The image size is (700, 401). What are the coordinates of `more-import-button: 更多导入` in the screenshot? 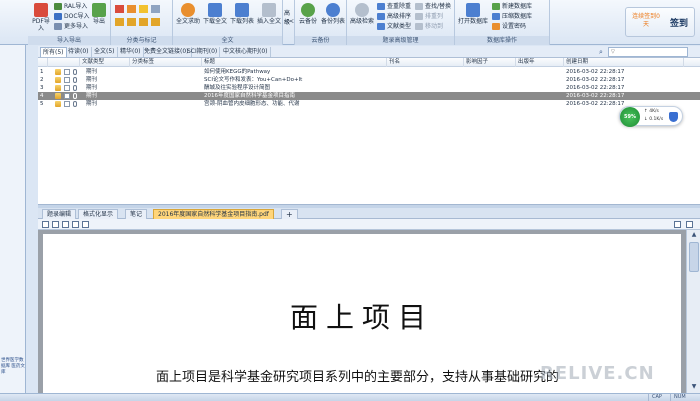 It's located at (71, 26).